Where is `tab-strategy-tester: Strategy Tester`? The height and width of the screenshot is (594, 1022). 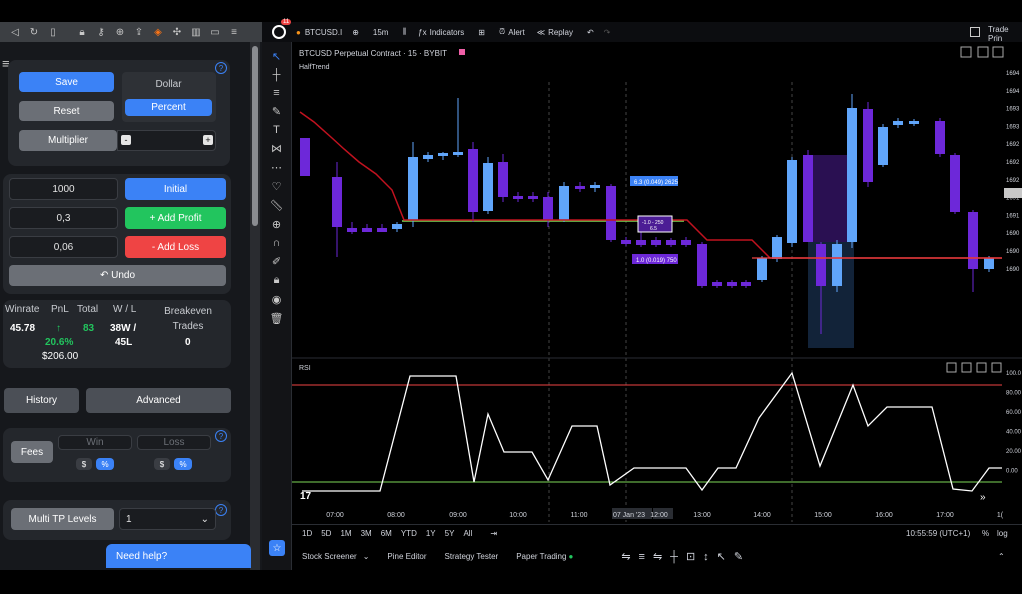 tab-strategy-tester: Strategy Tester is located at coordinates (472, 556).